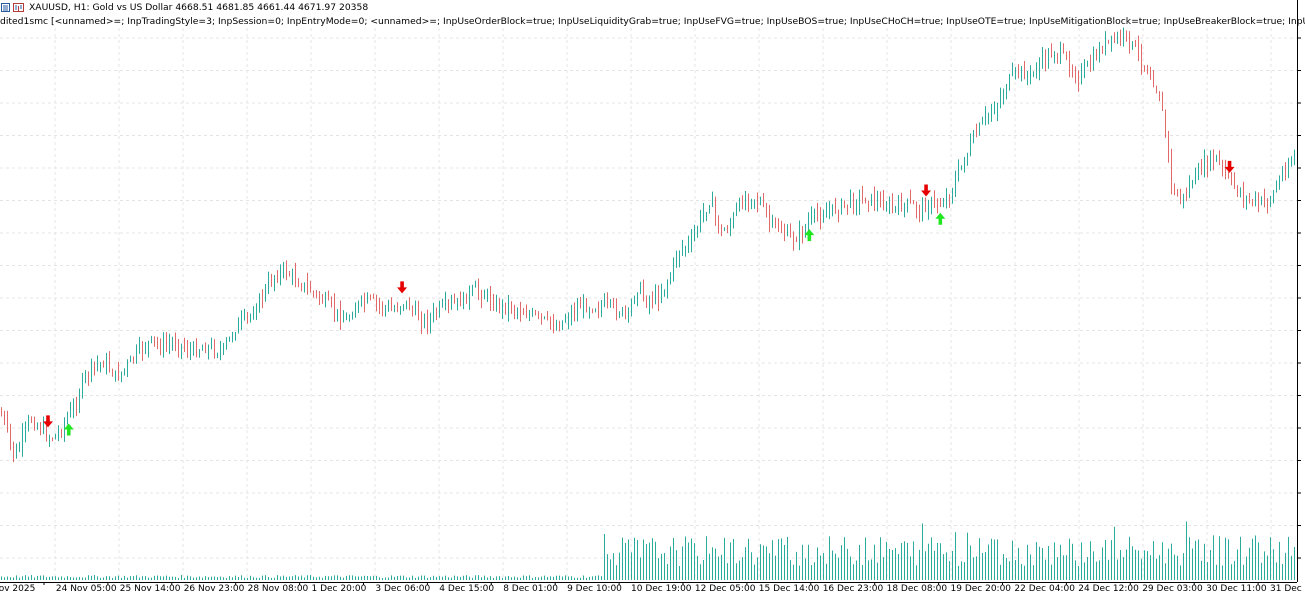 Image resolution: width=1305 pixels, height=594 pixels. What do you see at coordinates (789, 589) in the screenshot?
I see `time-axis-label: 15 Dec 14:00` at bounding box center [789, 589].